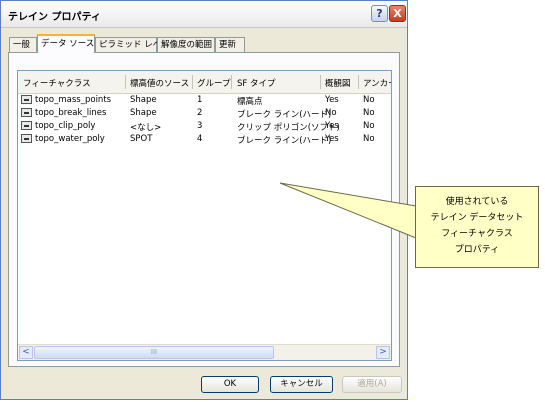 Image resolution: width=545 pixels, height=402 pixels. I want to click on callout-pointer-shape, so click(348, 210).